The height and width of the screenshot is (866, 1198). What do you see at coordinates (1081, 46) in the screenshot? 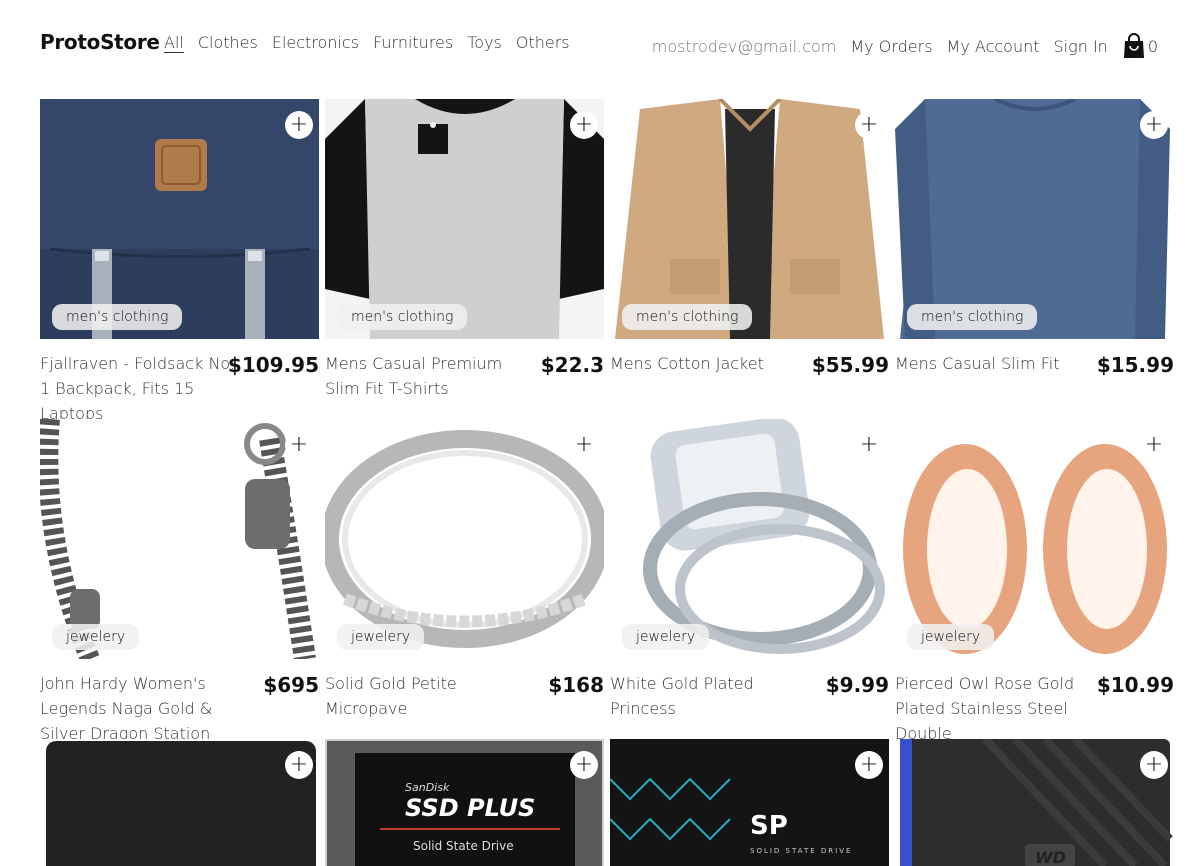
I see `sign-in-link: Sign In` at bounding box center [1081, 46].